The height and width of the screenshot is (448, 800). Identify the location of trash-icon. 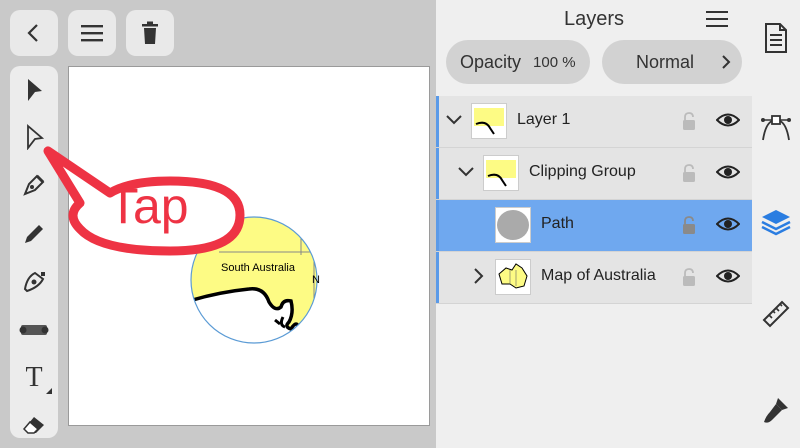
(150, 32).